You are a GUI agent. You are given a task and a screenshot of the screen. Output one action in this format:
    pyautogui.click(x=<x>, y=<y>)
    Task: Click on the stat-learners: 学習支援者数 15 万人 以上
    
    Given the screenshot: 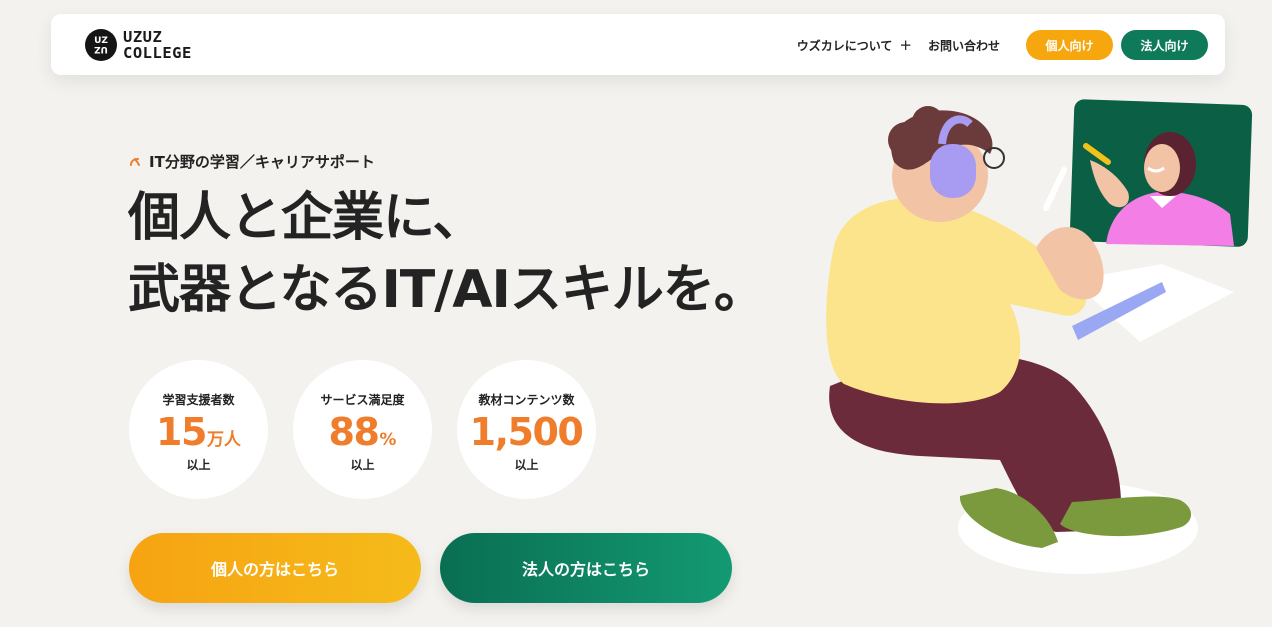 What is the action you would take?
    pyautogui.click(x=198, y=429)
    